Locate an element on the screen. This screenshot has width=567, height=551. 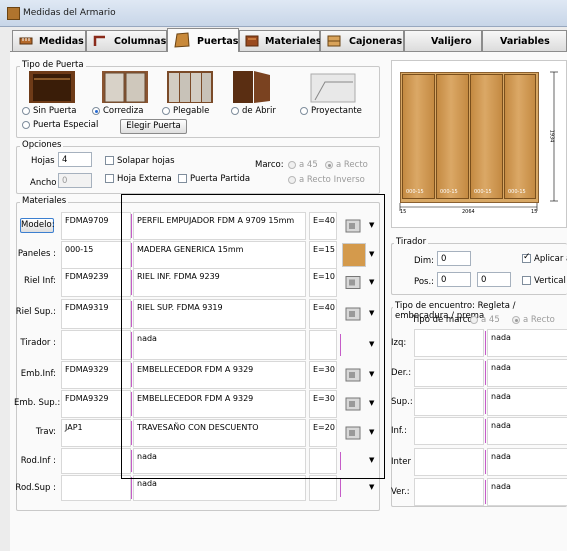
hojas-label: Hojas : is located at coordinates (46, 161).